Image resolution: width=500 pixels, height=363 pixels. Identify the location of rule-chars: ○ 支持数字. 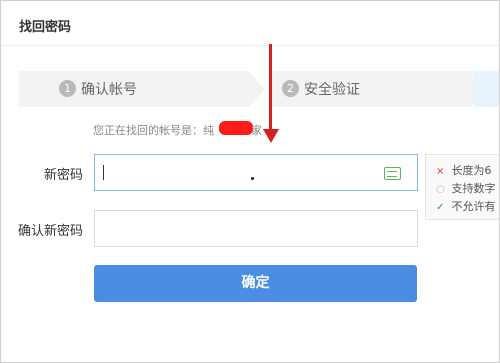
(466, 188).